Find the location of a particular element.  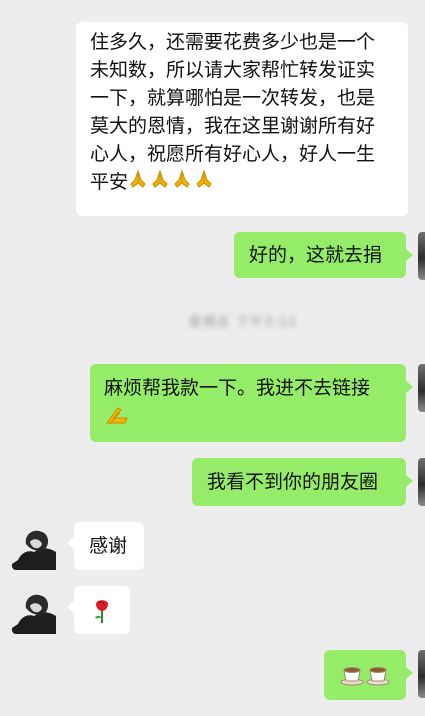

message-text: 我看不到你的朋友圈 is located at coordinates (293, 482).